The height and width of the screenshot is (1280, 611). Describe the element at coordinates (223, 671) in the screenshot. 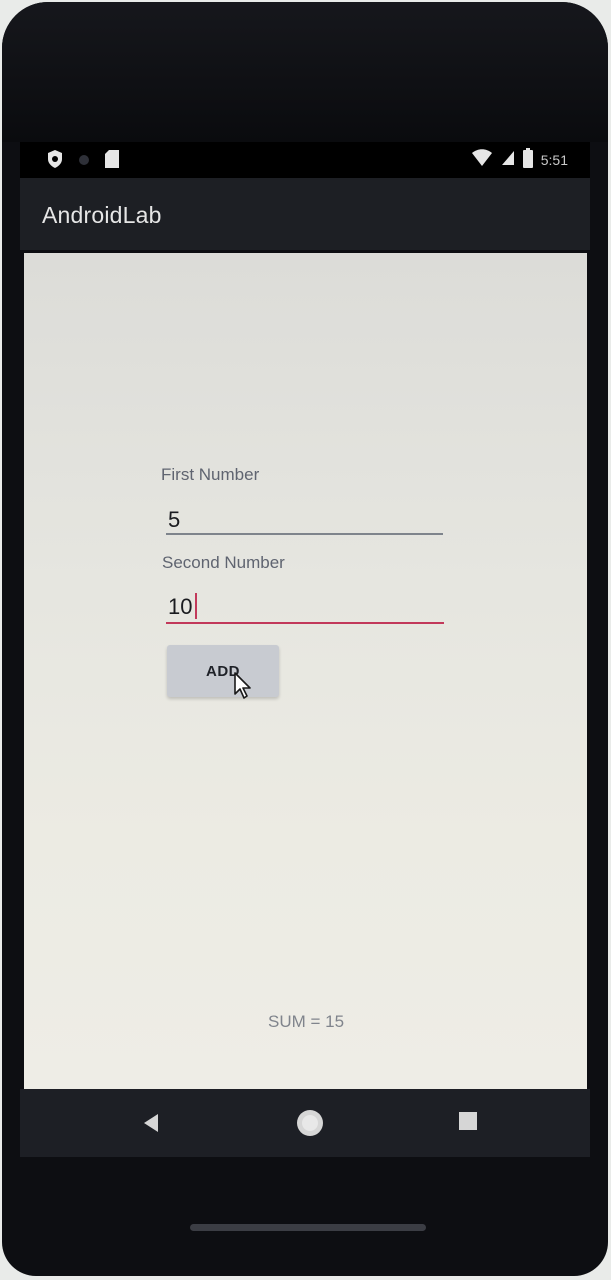

I see `add-button: ADD` at that location.